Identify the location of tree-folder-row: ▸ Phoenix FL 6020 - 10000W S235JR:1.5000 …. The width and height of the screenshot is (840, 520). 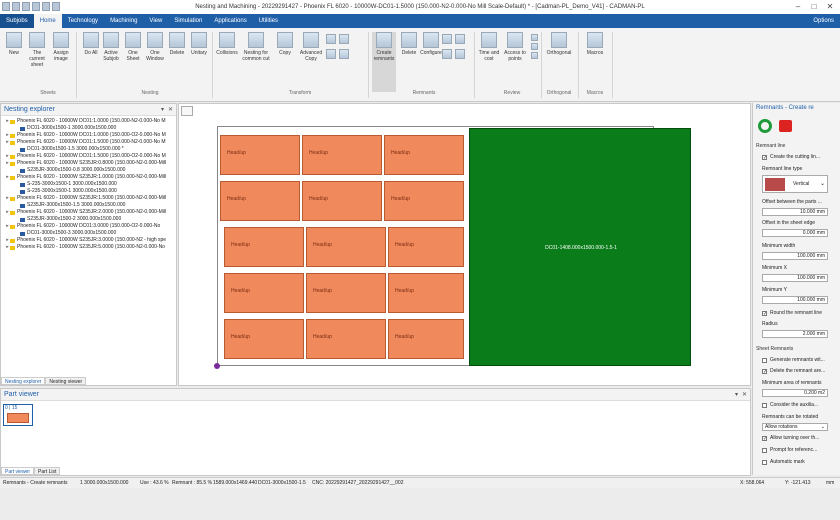
(88, 198).